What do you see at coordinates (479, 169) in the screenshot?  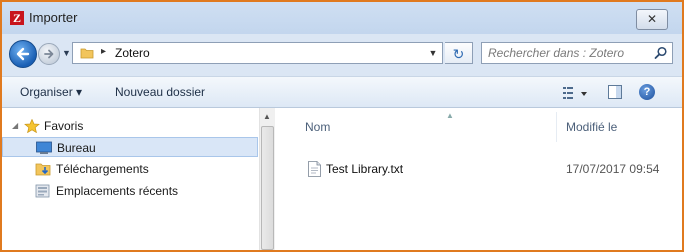 I see `table-row: Test Library.txt 17/07/2017 09:54` at bounding box center [479, 169].